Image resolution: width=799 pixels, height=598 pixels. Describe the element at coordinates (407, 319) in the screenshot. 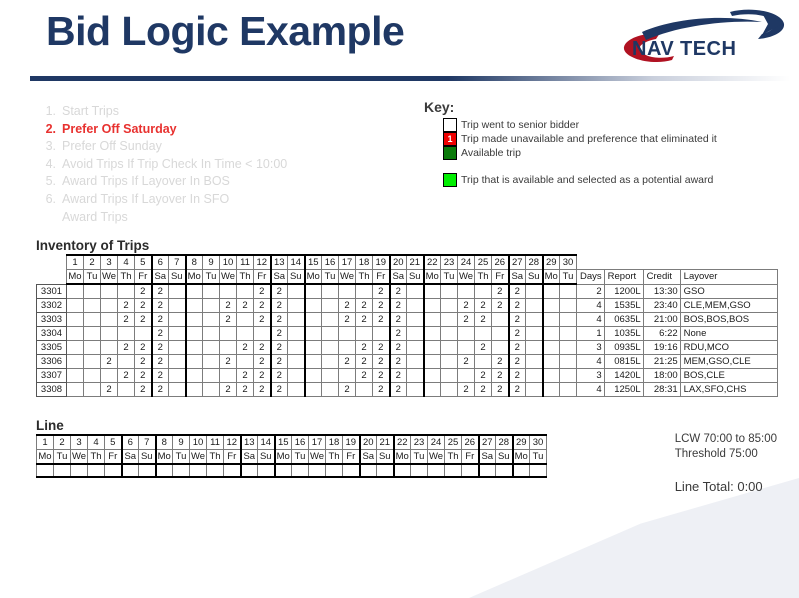

I see `table-row: 3303 2 2 2 2 2 2 2 2 2 2 2 2 2 4 0635L 21:00 BOS,BOS,BOS` at that location.